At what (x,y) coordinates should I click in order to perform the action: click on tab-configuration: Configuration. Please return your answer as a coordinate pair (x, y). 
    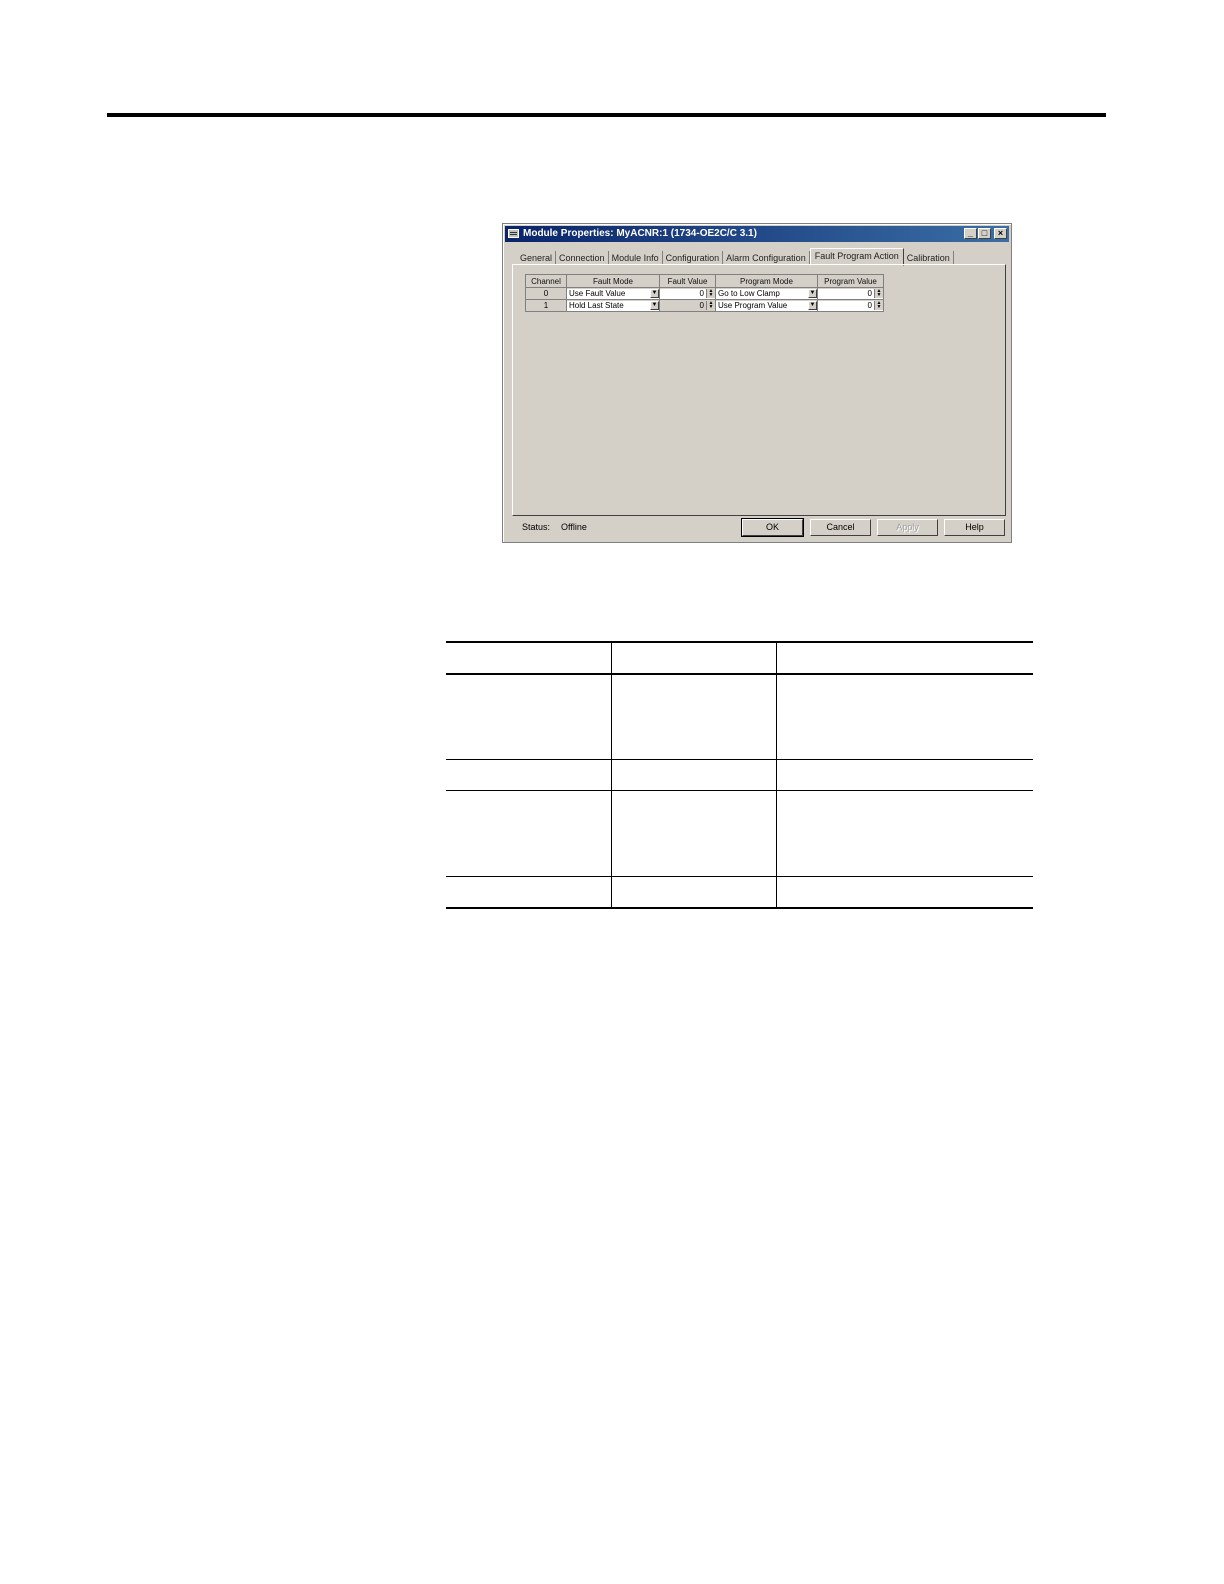
    Looking at the image, I should click on (693, 258).